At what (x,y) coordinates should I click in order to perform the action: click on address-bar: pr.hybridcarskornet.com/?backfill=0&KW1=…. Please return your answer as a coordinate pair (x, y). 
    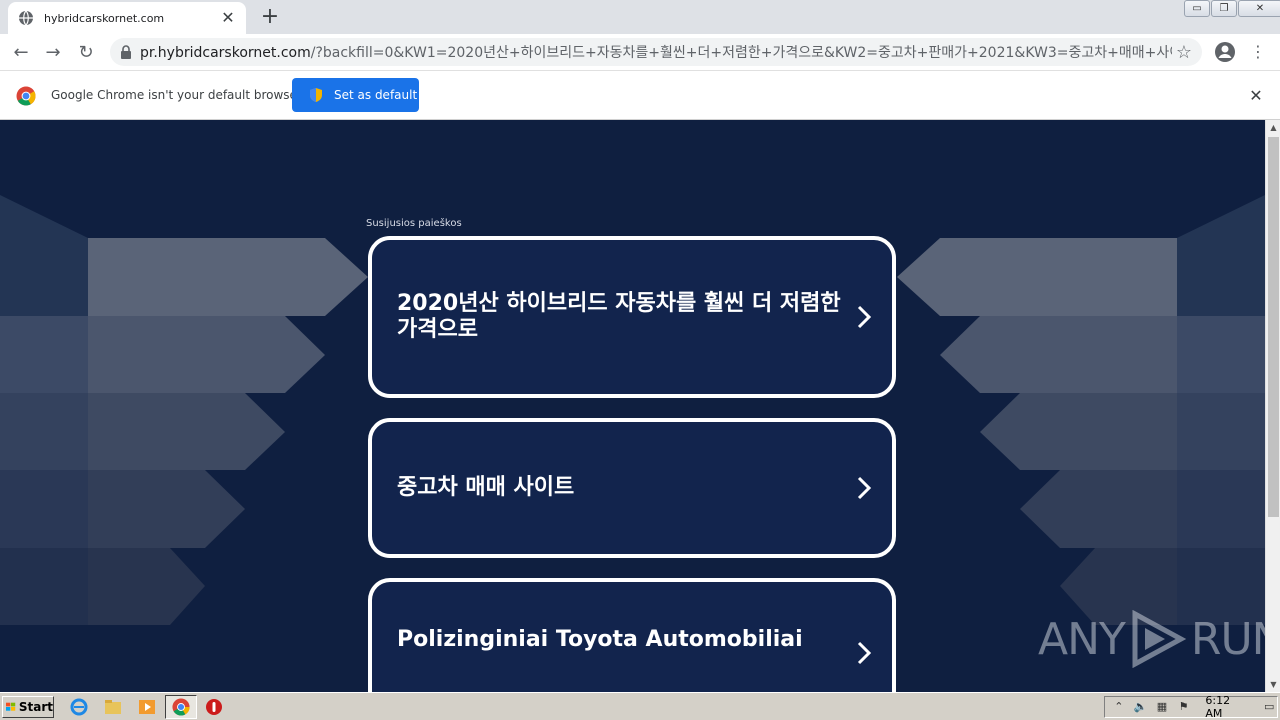
    Looking at the image, I should click on (656, 52).